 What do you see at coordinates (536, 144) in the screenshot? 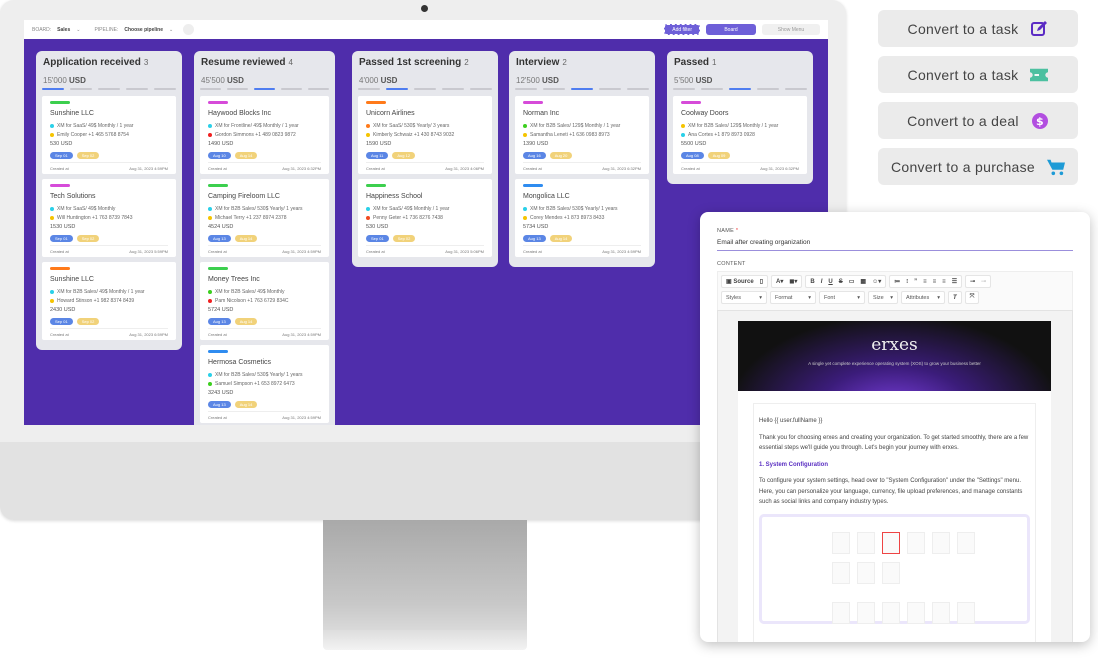
I see `card-value: 1390 USD` at bounding box center [536, 144].